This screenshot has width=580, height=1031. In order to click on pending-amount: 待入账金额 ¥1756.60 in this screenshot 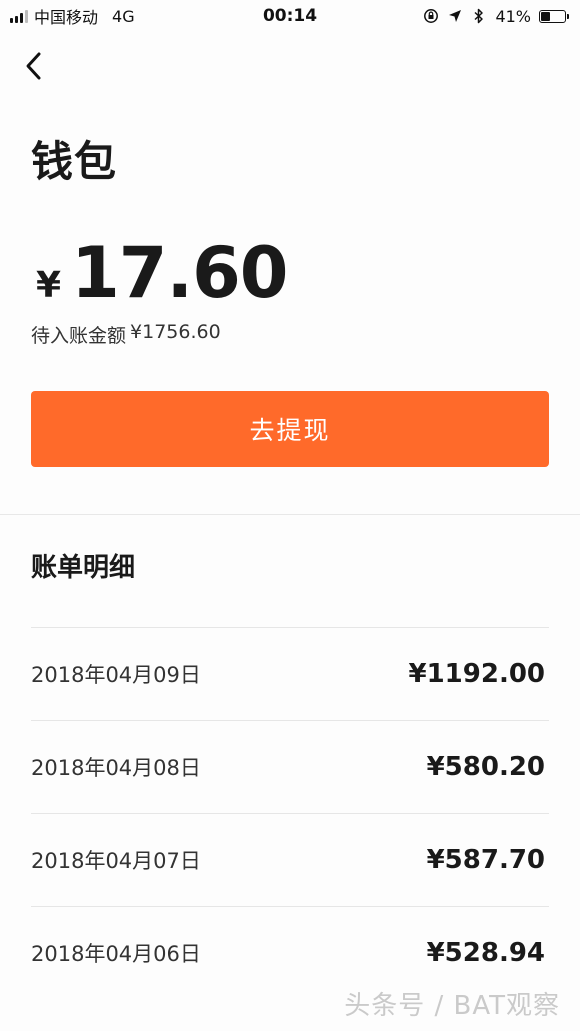, I will do `click(126, 334)`.